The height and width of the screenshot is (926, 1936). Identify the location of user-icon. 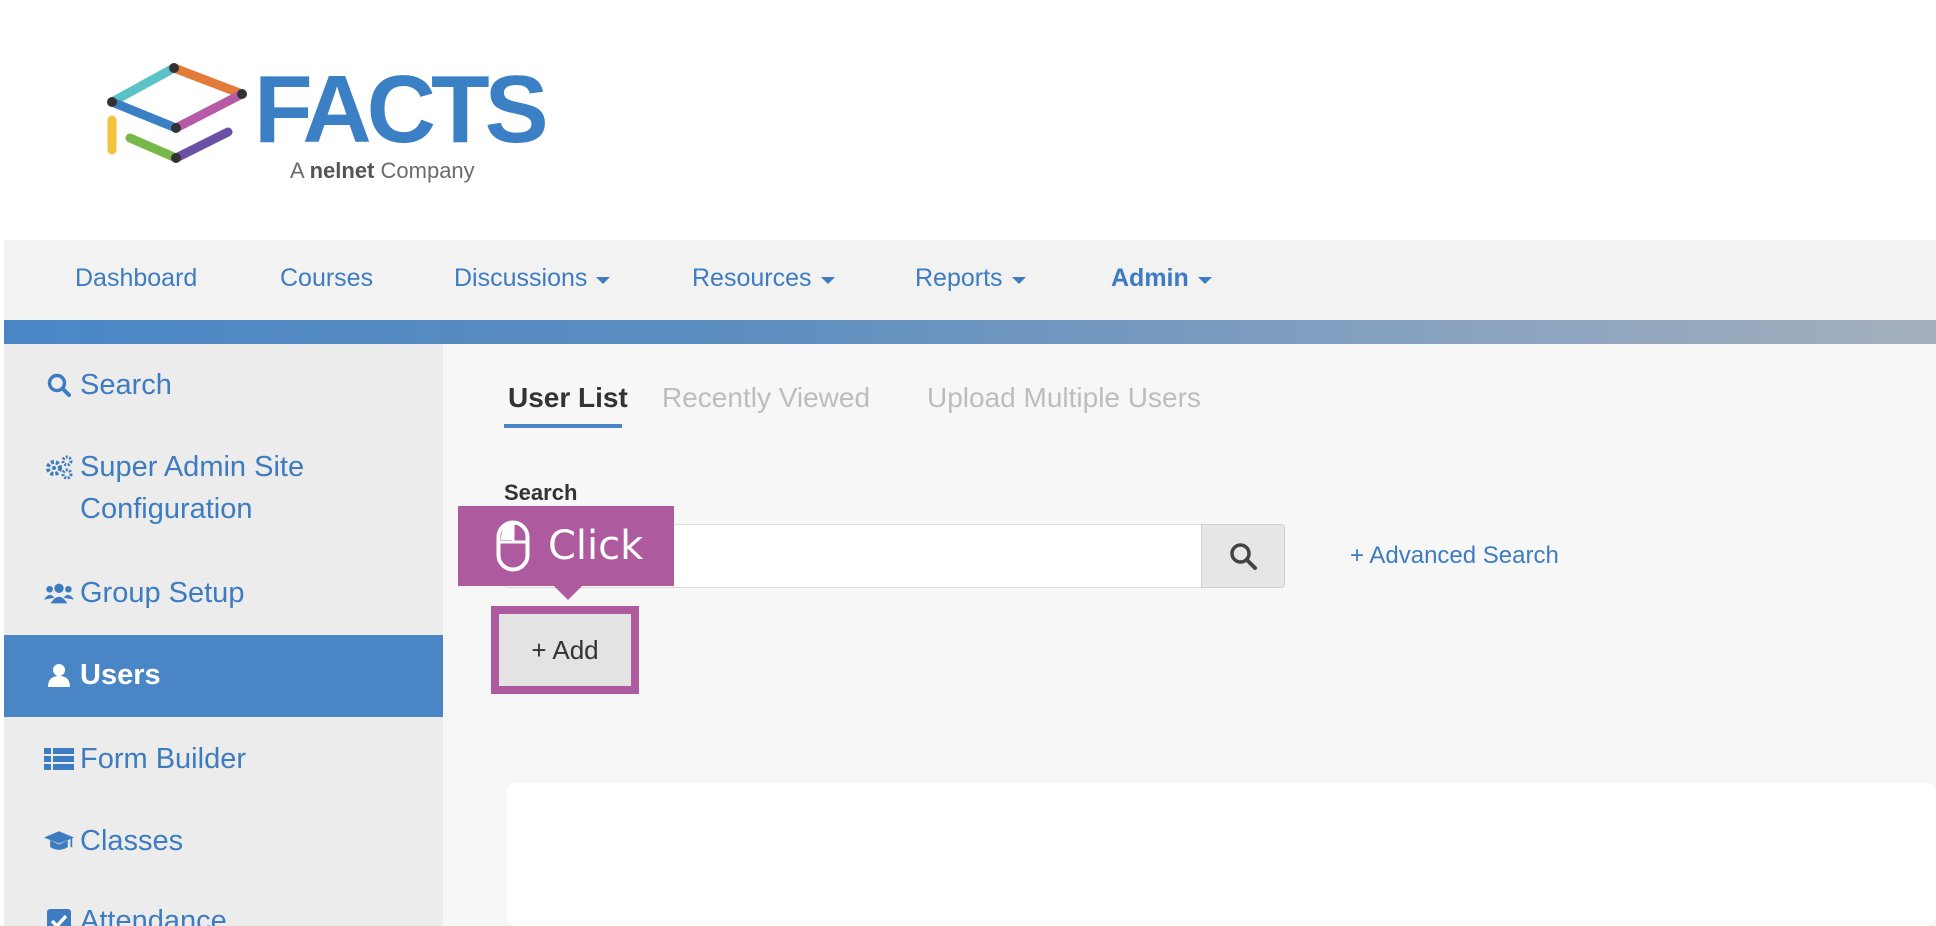
(59, 675).